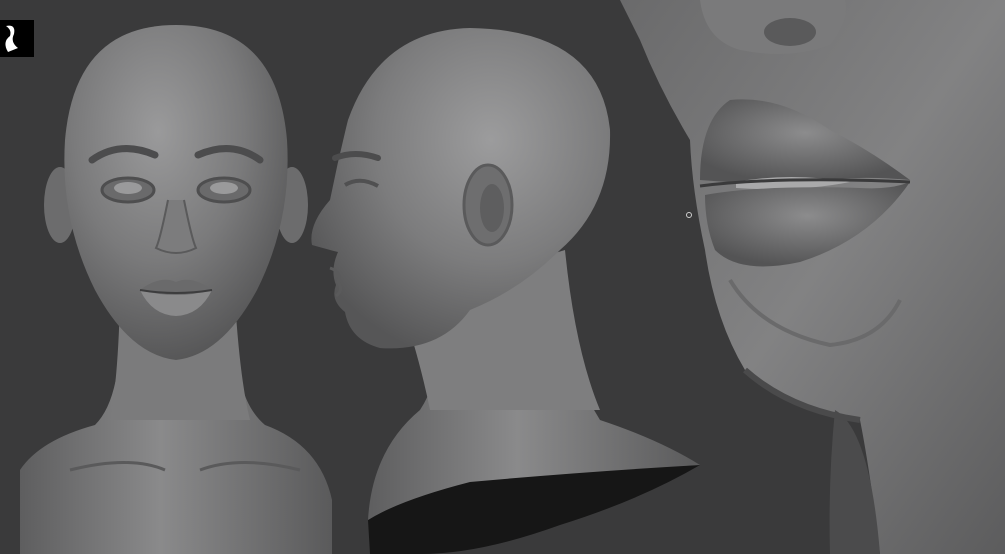  What do you see at coordinates (790, 32) in the screenshot?
I see `closeup-nostril` at bounding box center [790, 32].